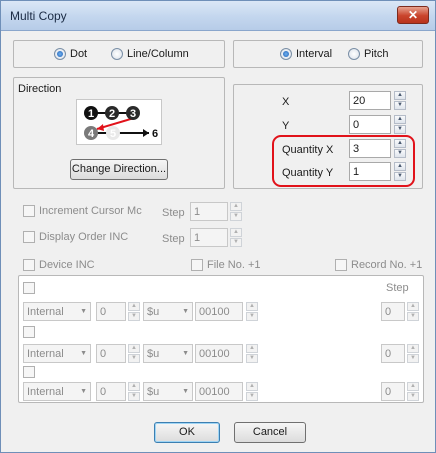 This screenshot has height=453, width=436. Describe the element at coordinates (226, 265) in the screenshot. I see `file-no-checkbox: File No. +1` at that location.